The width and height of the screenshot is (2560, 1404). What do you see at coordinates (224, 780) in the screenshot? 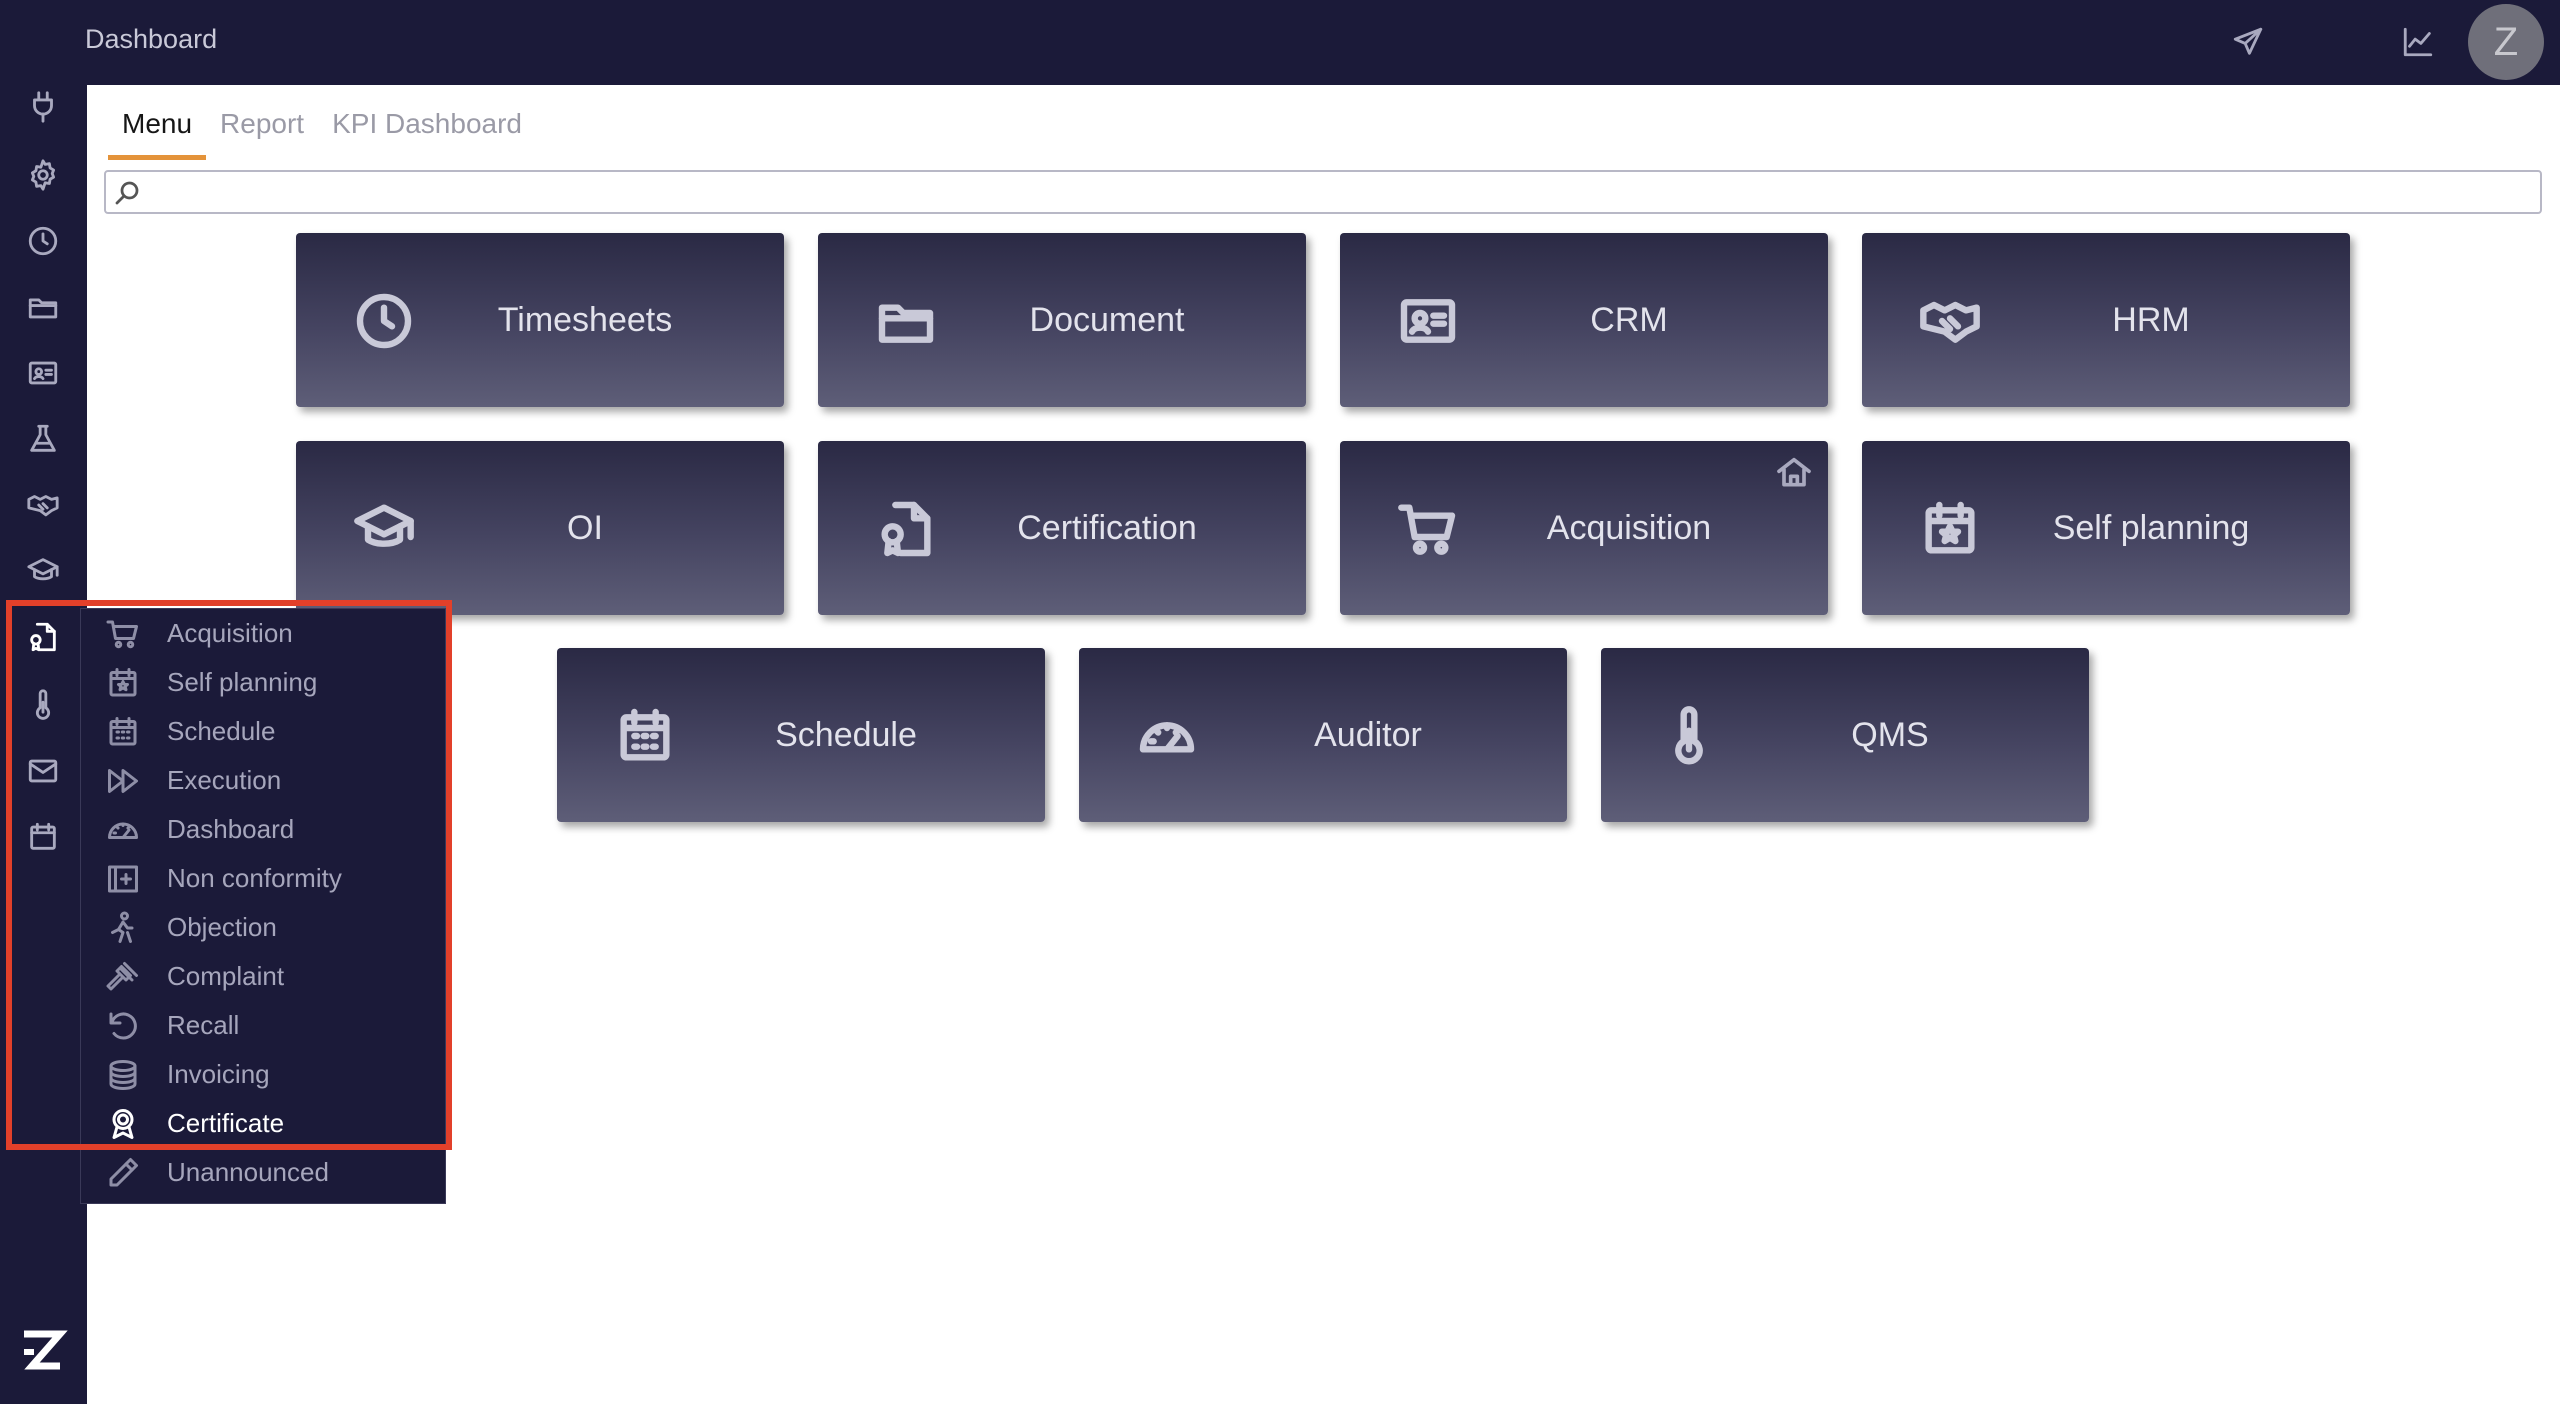
I see `submenu-item-label: Execution` at bounding box center [224, 780].